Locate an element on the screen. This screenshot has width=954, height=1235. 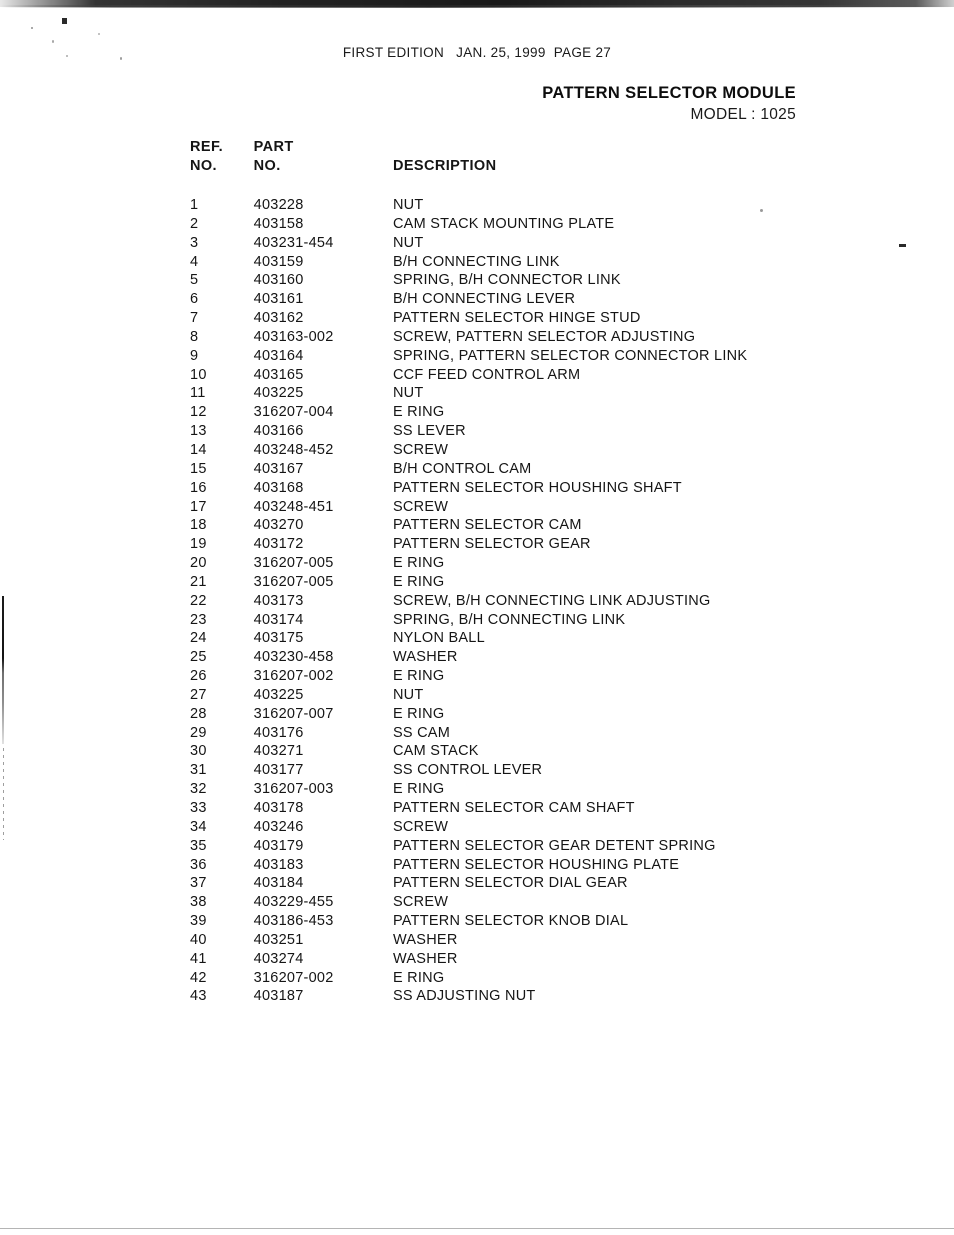
column-header-description: DESCRIPTION is located at coordinates (444, 166).